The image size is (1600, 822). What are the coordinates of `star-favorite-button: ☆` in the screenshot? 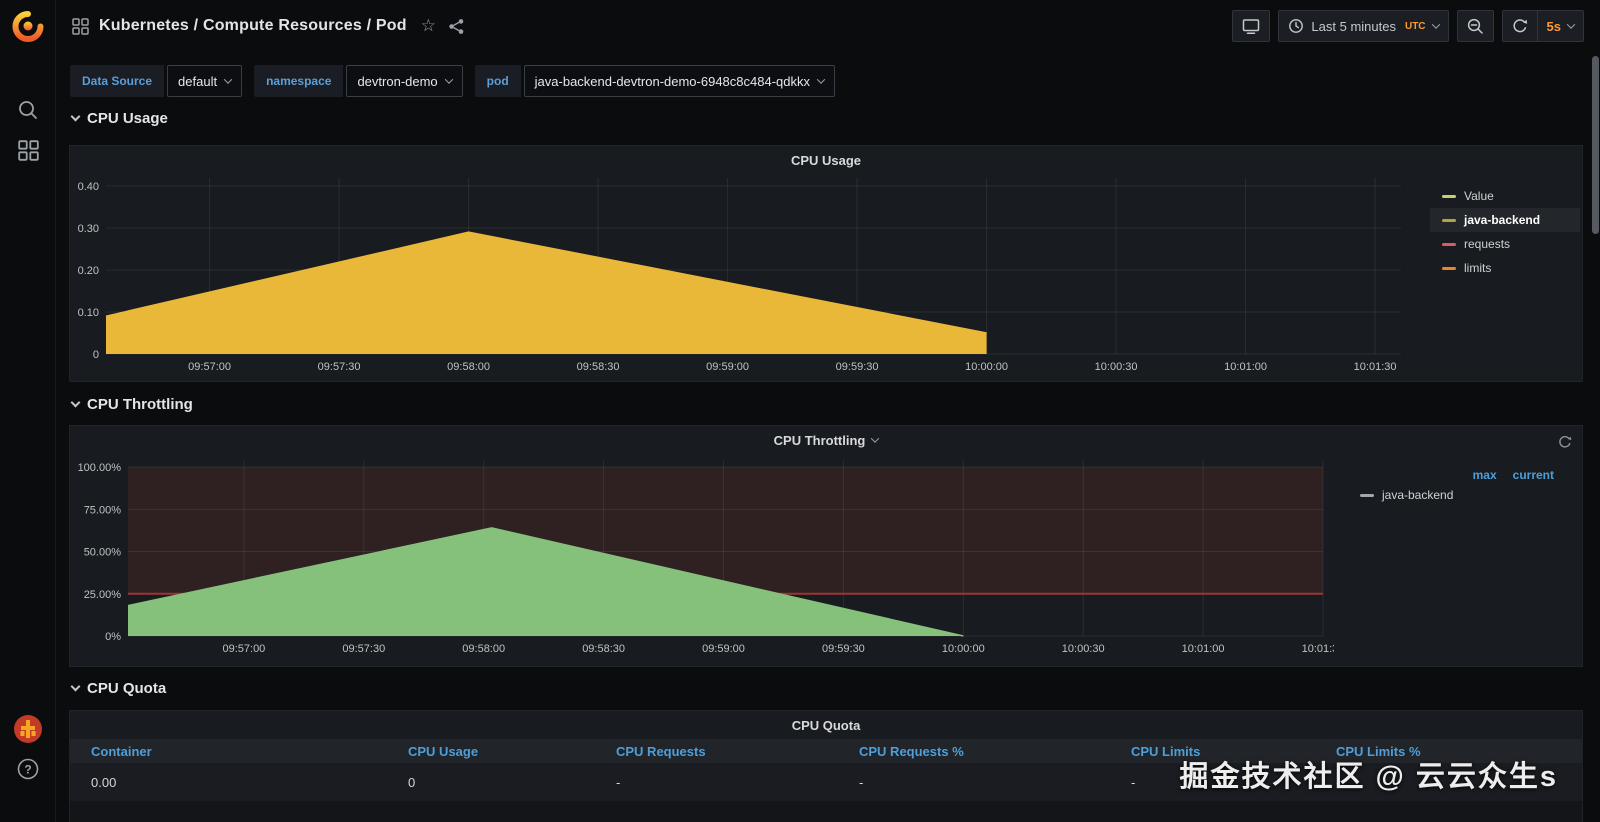 It's located at (428, 26).